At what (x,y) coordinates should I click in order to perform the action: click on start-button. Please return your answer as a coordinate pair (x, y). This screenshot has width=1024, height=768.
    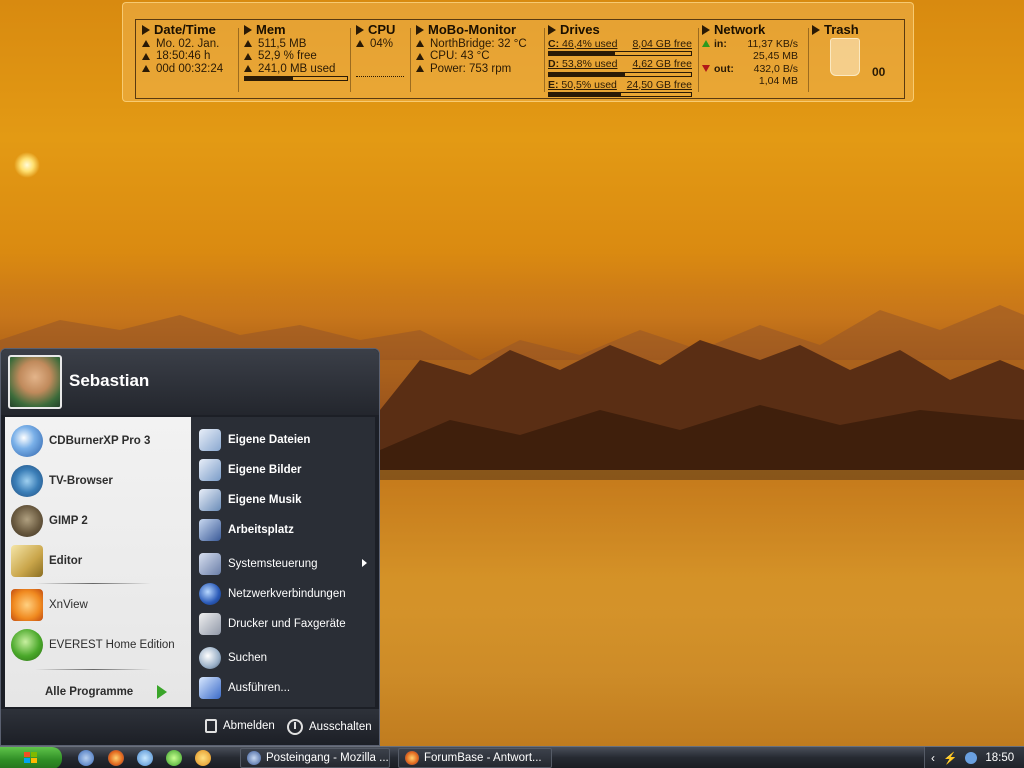
    Looking at the image, I should click on (31, 757).